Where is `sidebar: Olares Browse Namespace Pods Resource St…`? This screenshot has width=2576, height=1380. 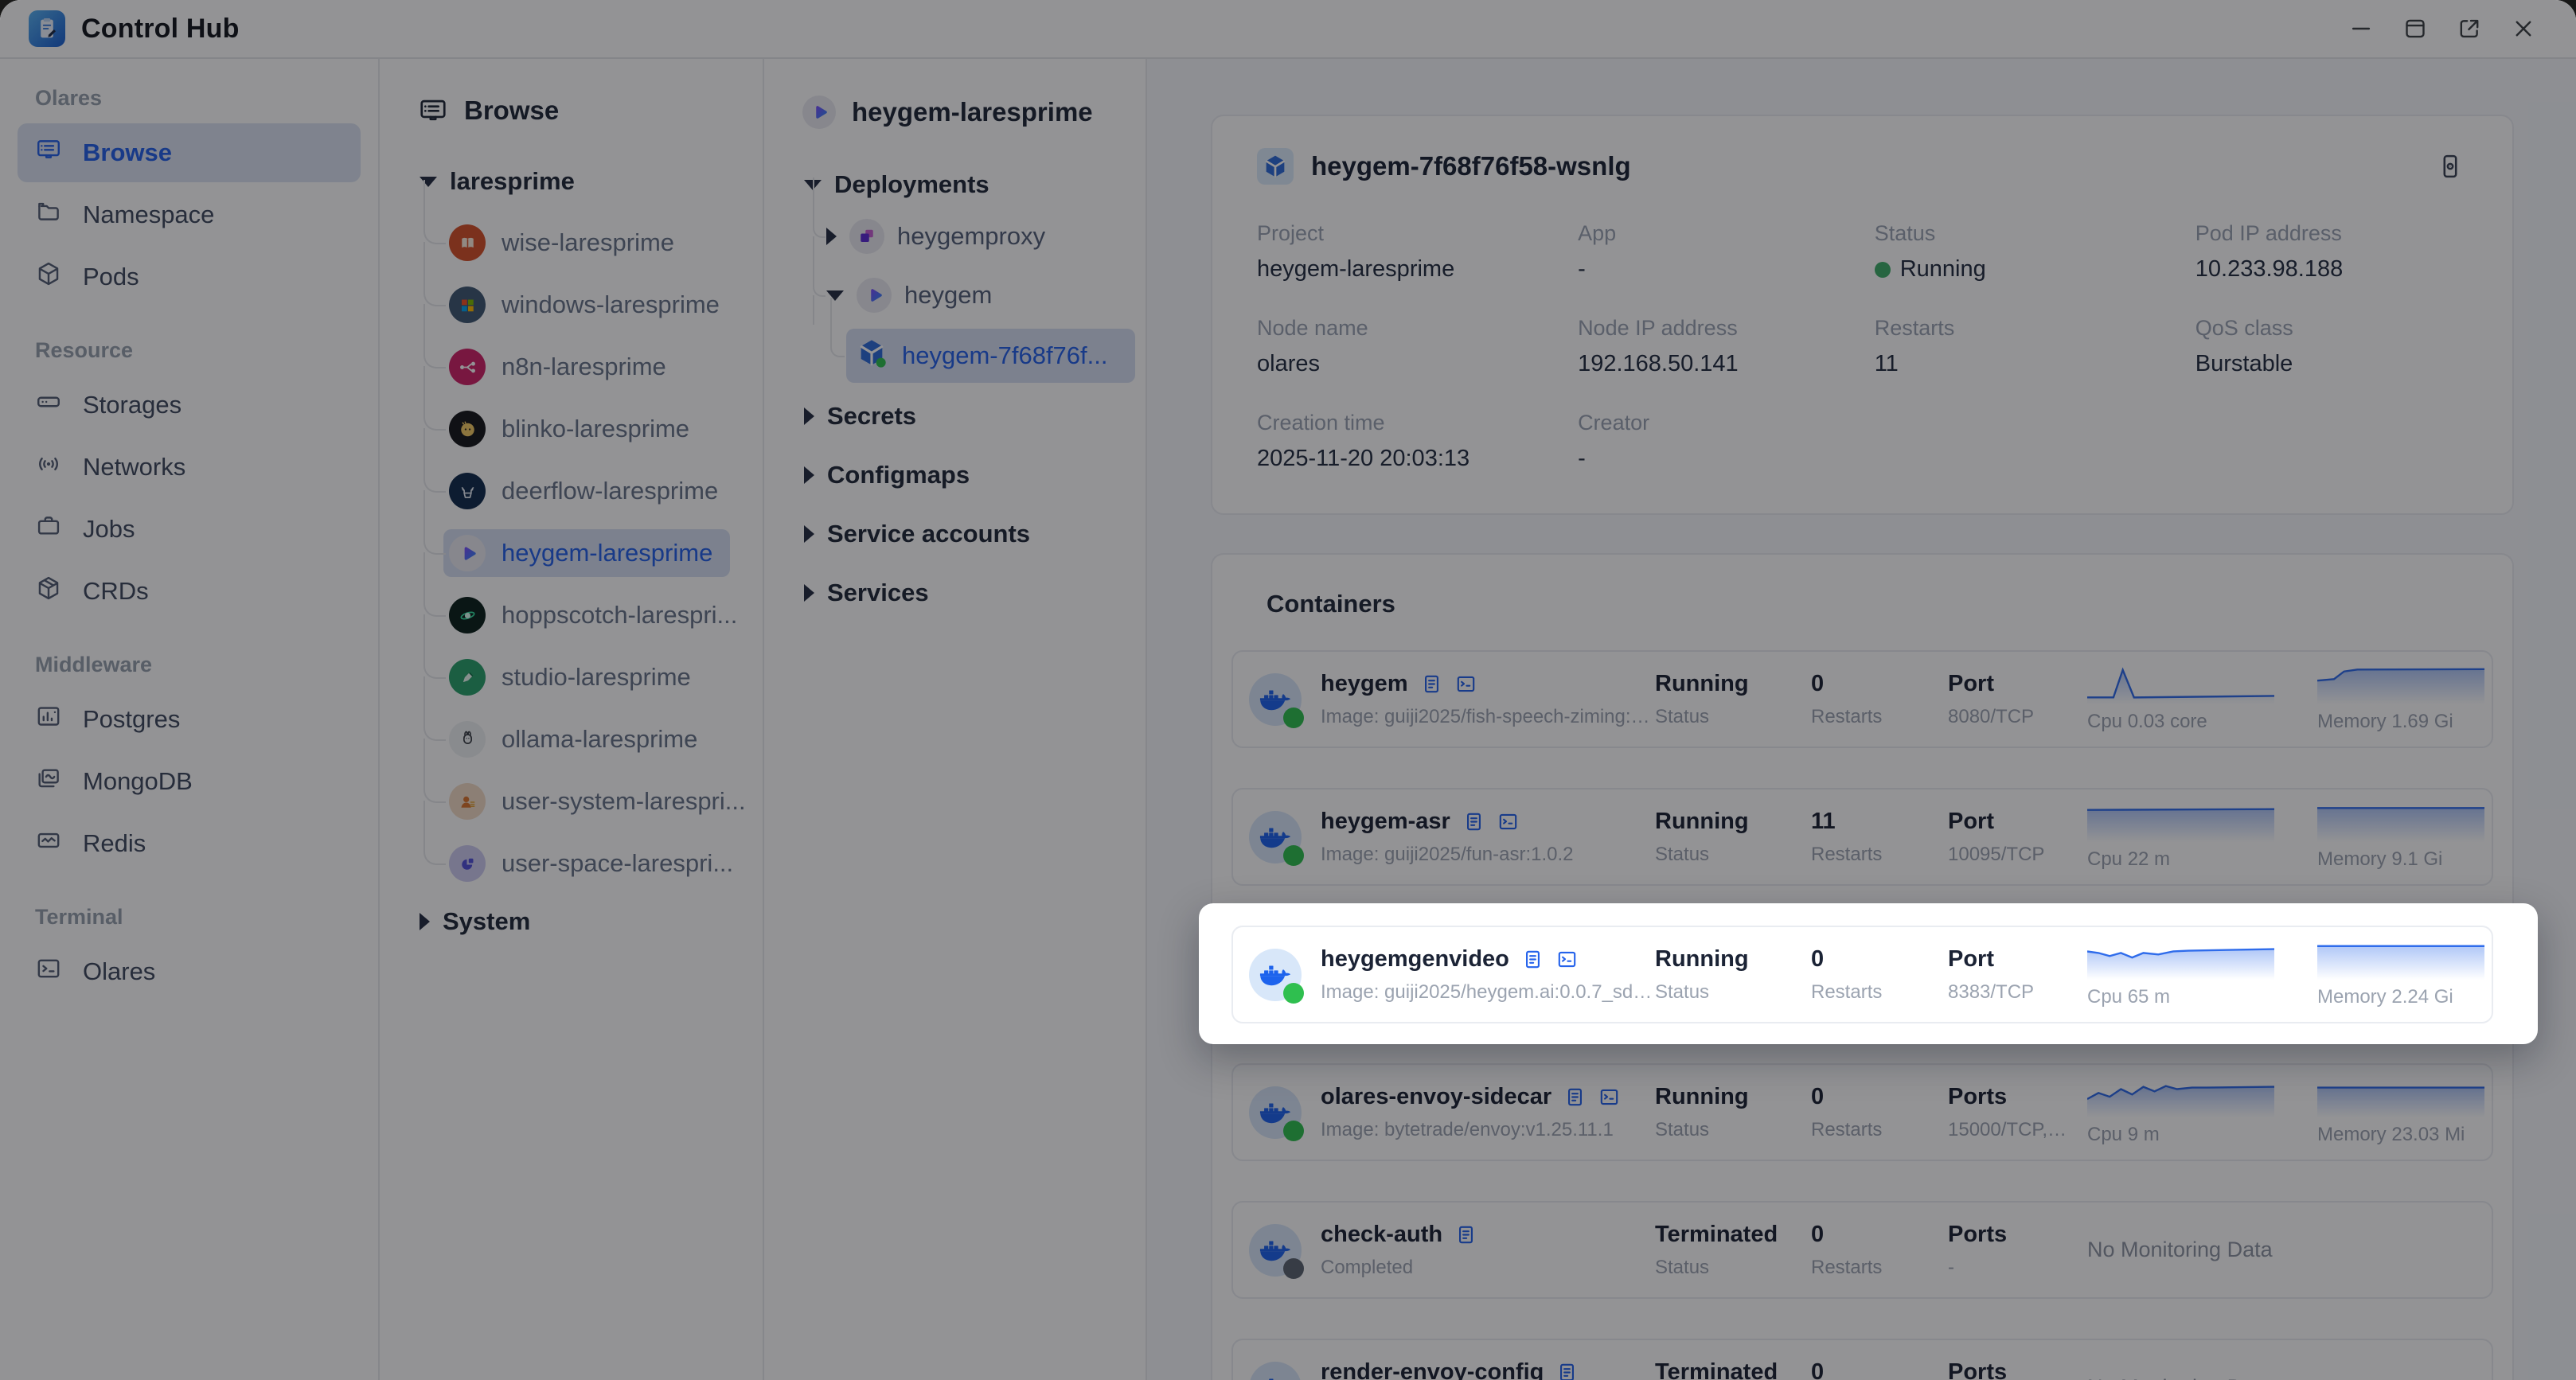 sidebar: Olares Browse Namespace Pods Resource St… is located at coordinates (190, 719).